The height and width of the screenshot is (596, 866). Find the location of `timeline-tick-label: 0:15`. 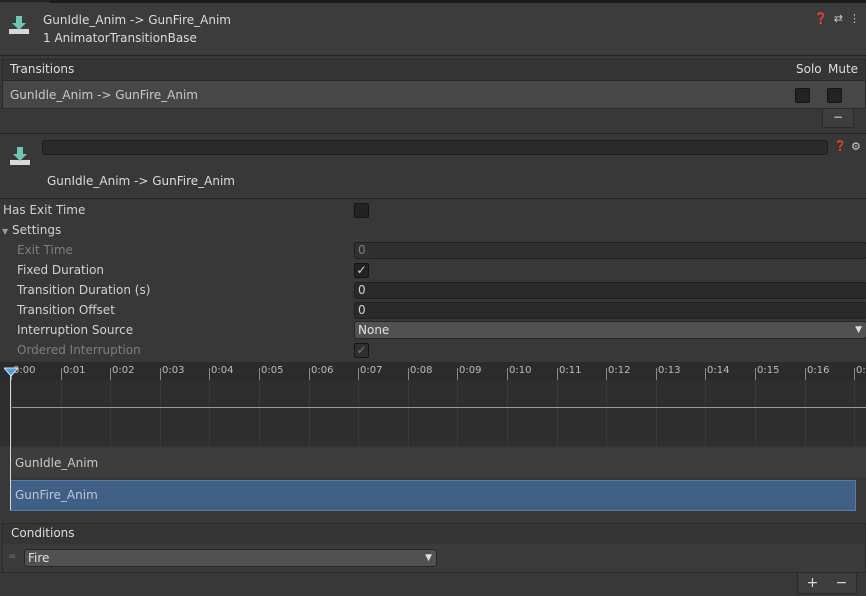

timeline-tick-label: 0:15 is located at coordinates (768, 370).